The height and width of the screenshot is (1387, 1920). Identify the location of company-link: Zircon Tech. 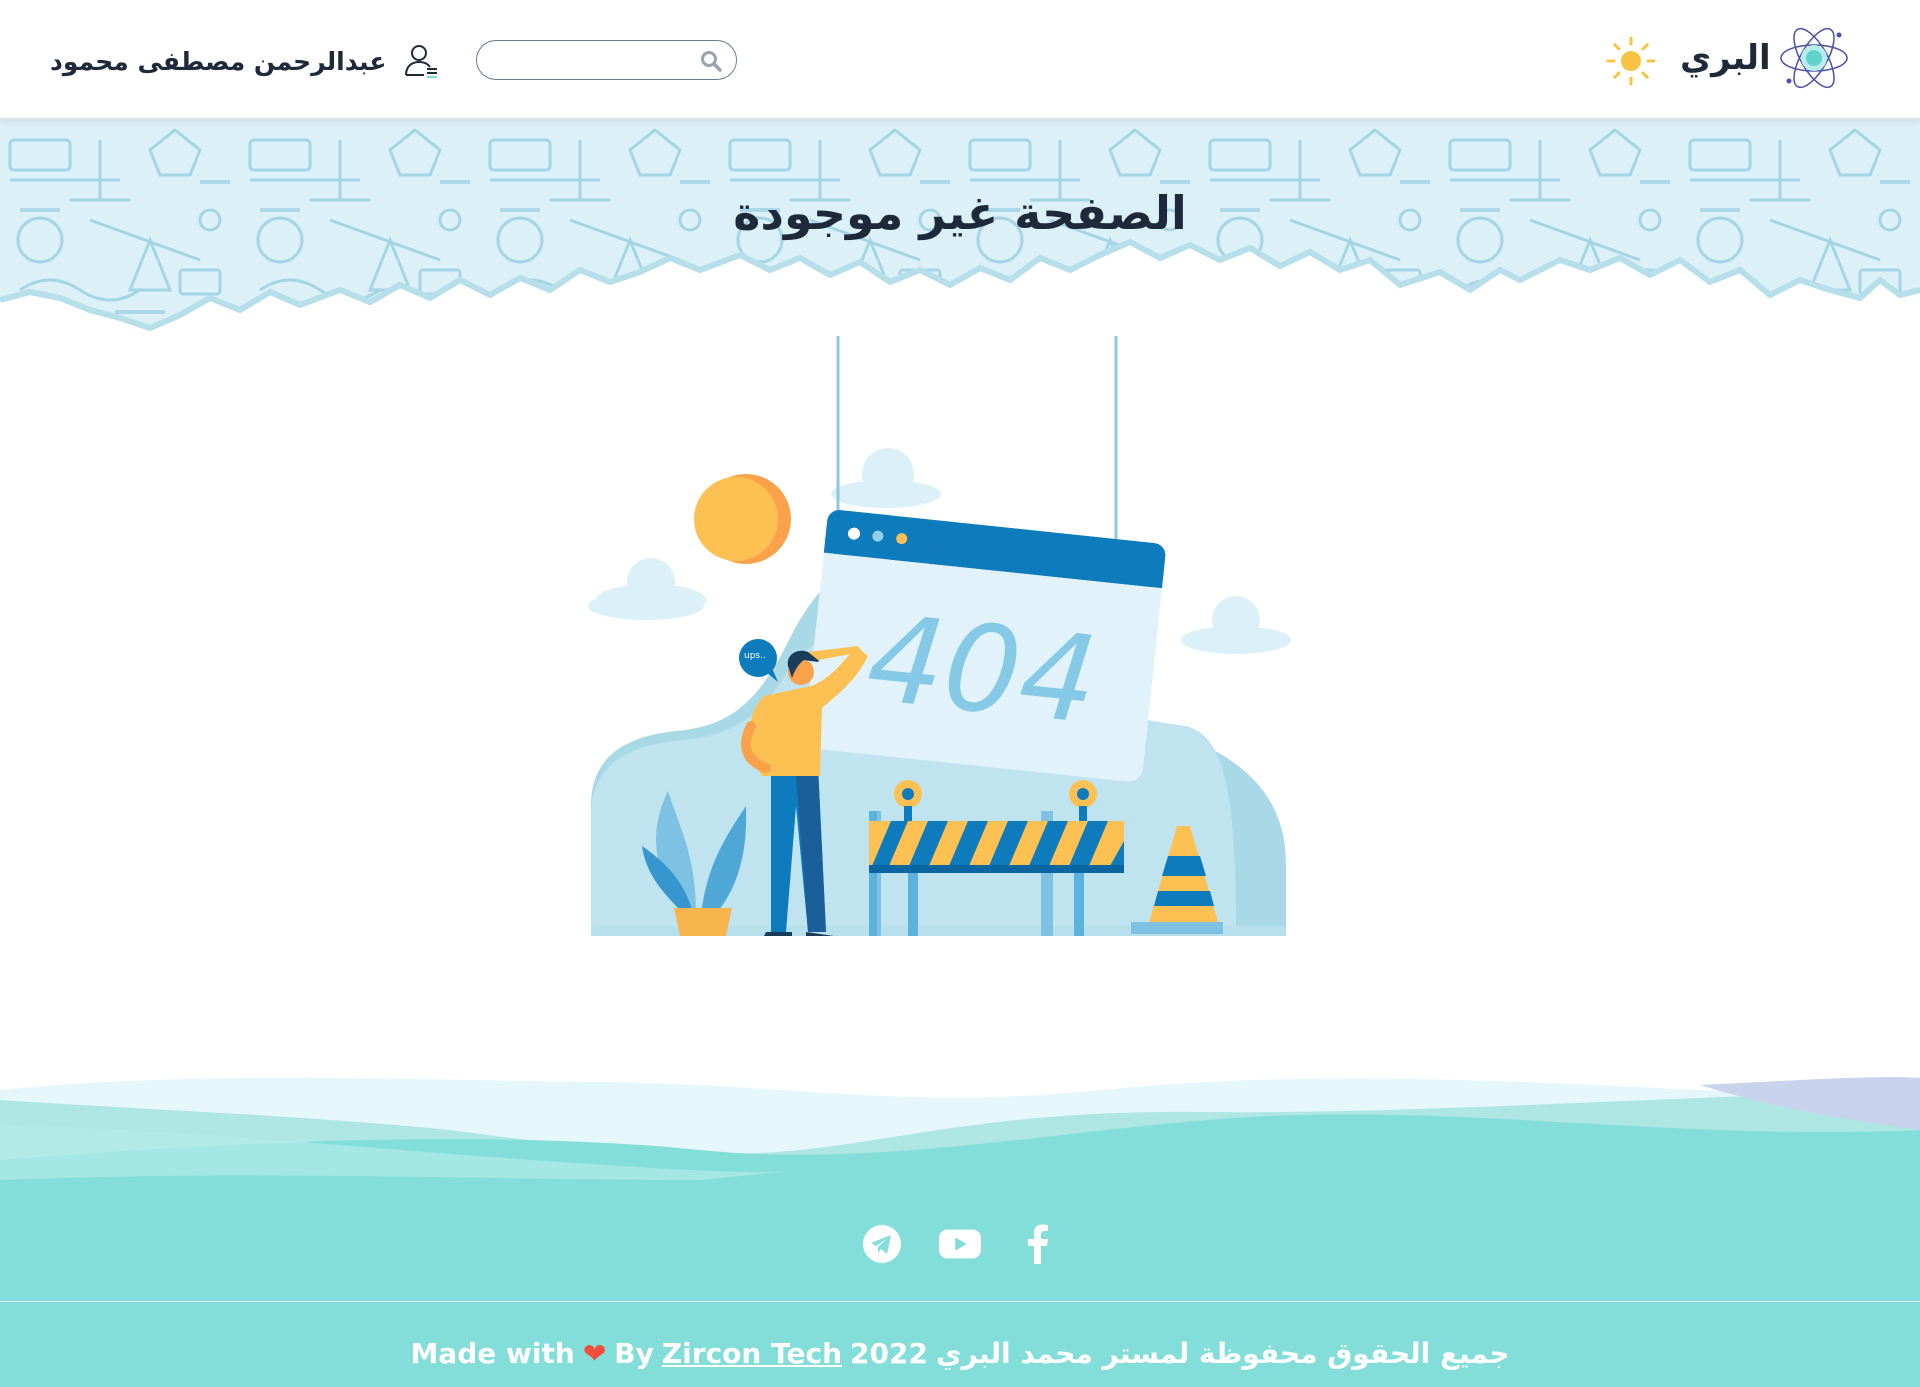
(752, 1353).